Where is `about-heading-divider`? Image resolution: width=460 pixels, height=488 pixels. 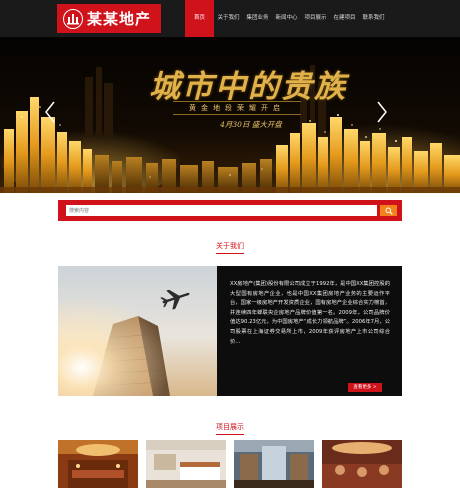
about-heading-divider is located at coordinates (230, 253).